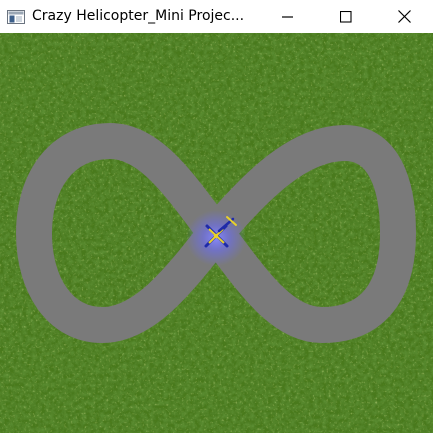  What do you see at coordinates (216, 238) in the screenshot?
I see `helicopter-icon` at bounding box center [216, 238].